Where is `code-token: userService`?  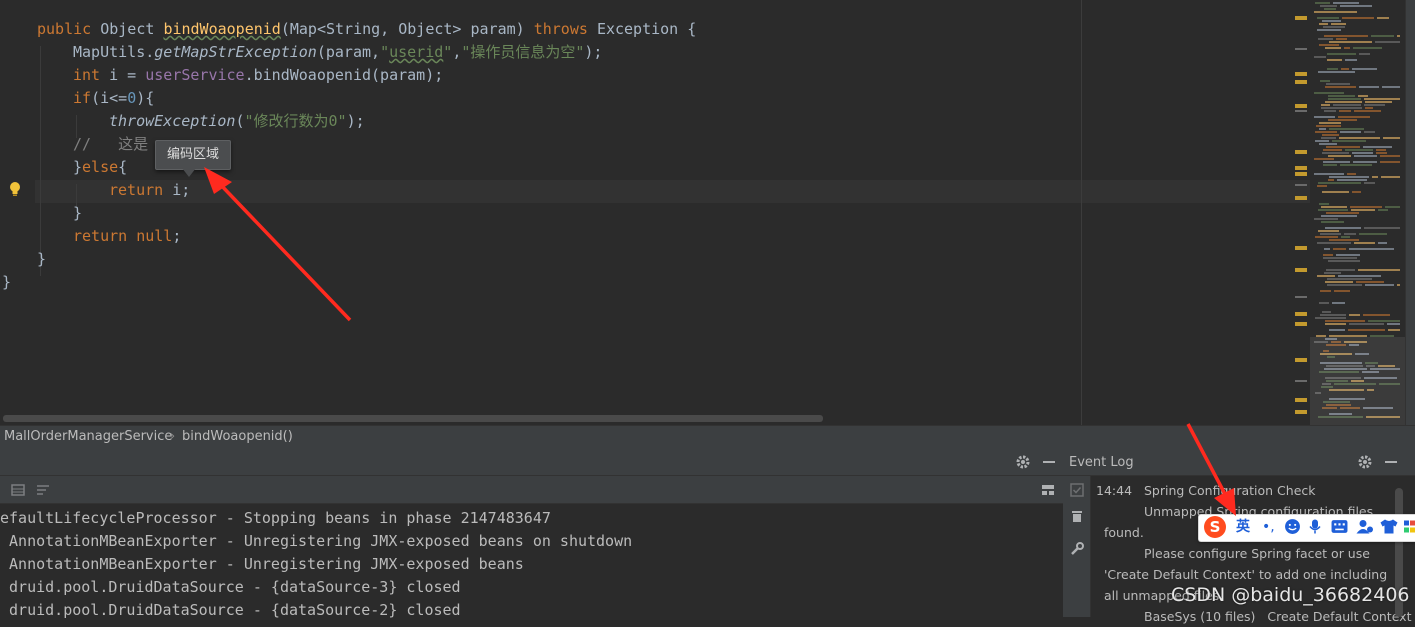
code-token: userService is located at coordinates (195, 75).